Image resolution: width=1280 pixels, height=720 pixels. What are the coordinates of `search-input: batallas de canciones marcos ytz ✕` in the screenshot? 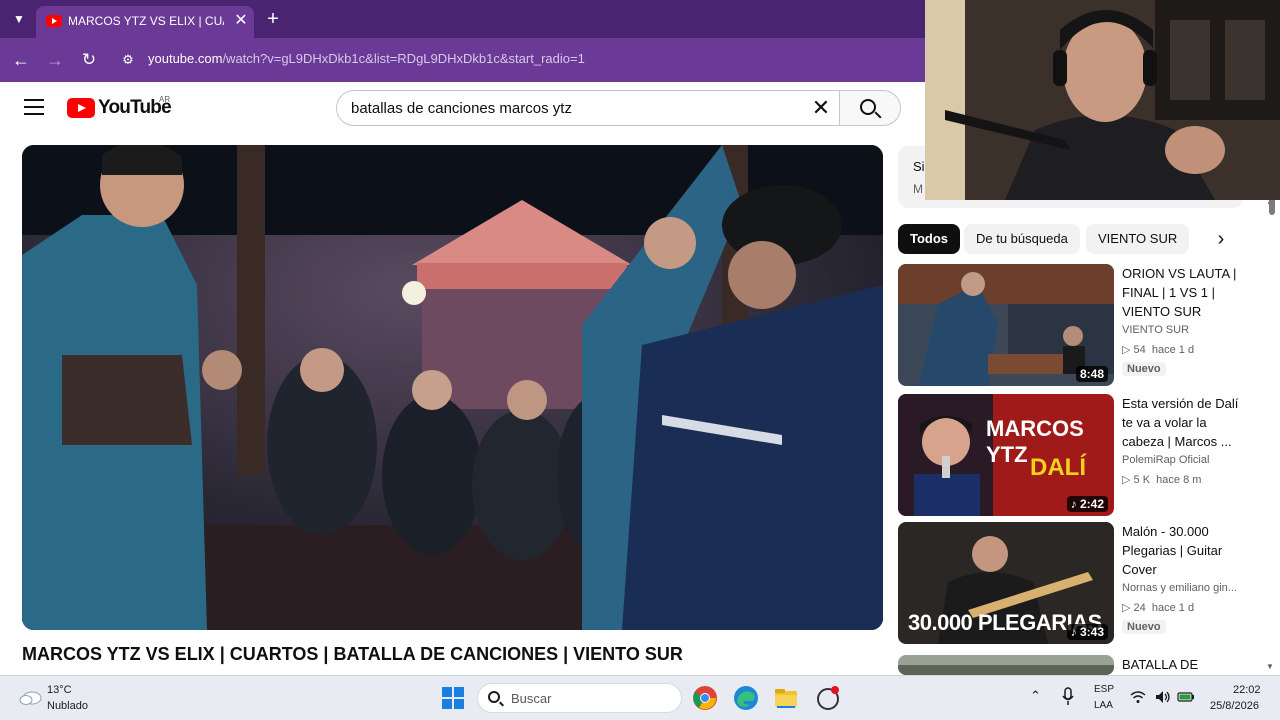 It's located at (588, 108).